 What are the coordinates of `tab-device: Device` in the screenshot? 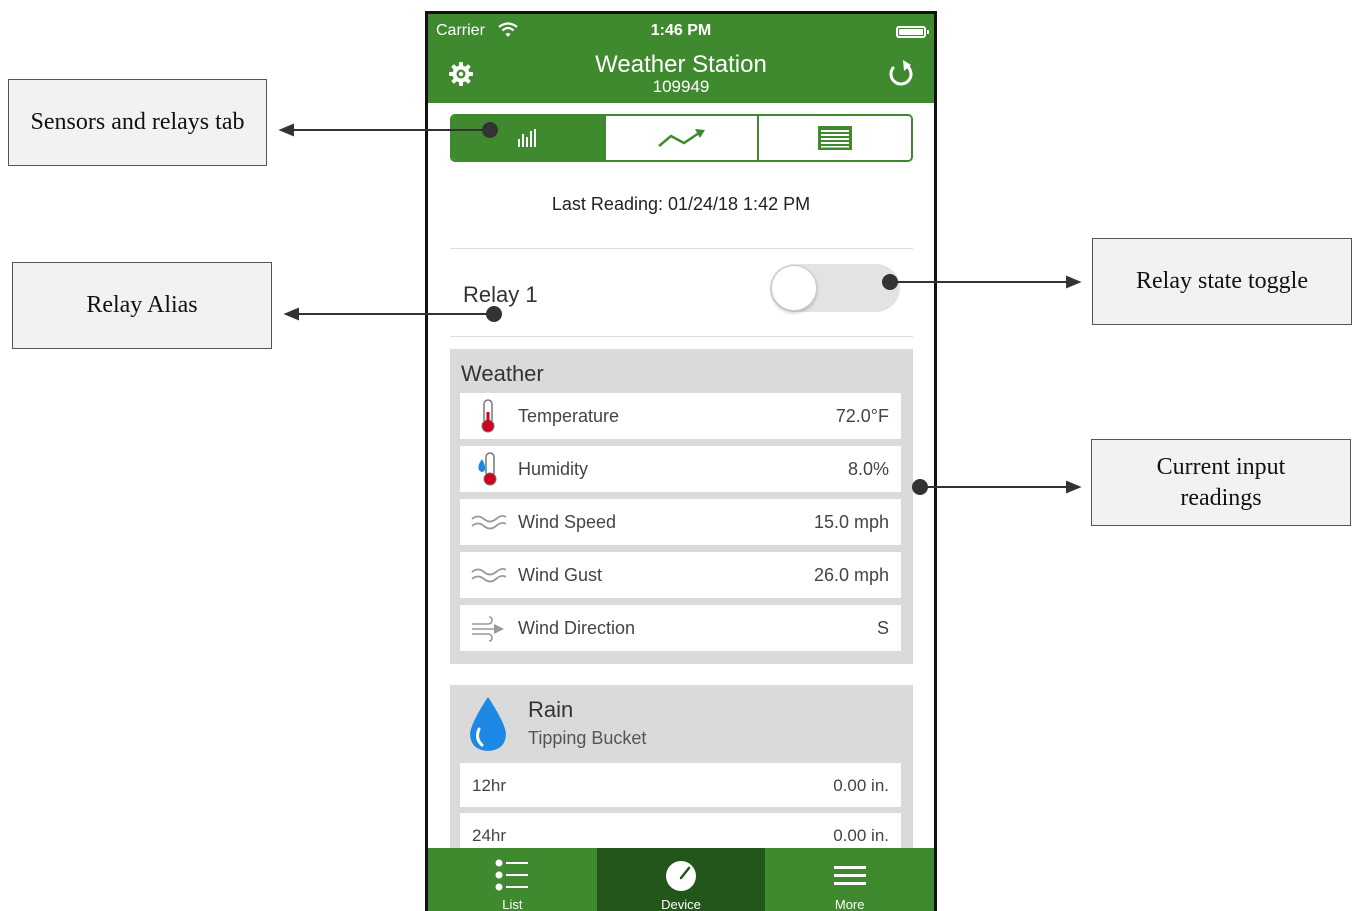 It's located at (681, 879).